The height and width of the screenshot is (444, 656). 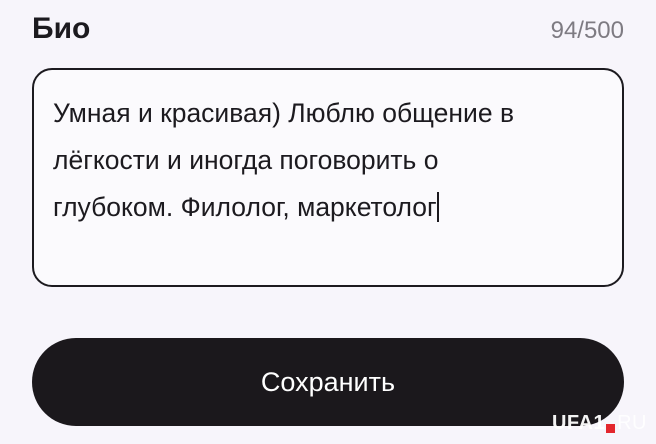 I want to click on watermark-red-square-icon, so click(x=611, y=428).